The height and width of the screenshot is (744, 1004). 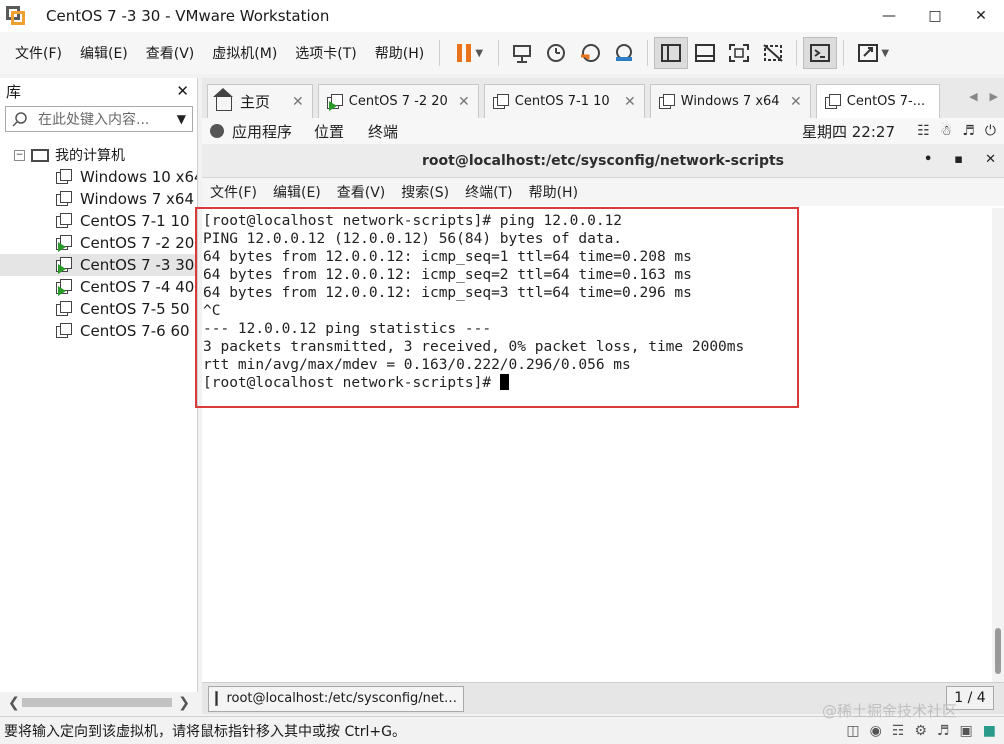 I want to click on tab-home: 主页 ✕, so click(x=260, y=101).